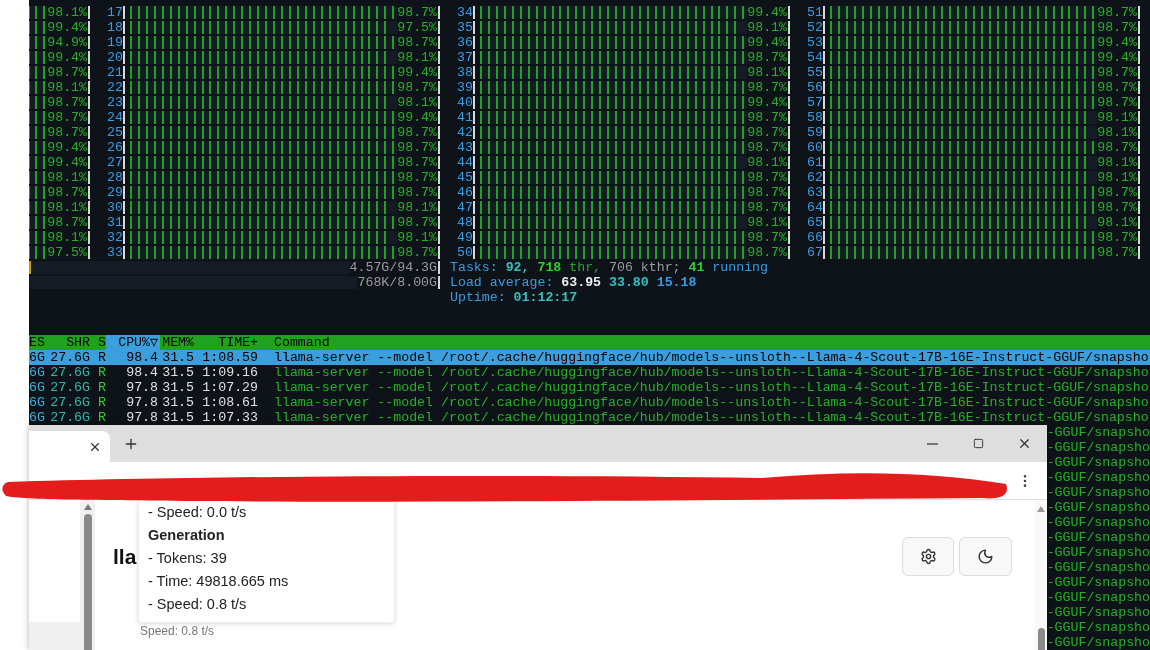 Image resolution: width=1150 pixels, height=650 pixels. What do you see at coordinates (465, 147) in the screenshot?
I see `cpu-number: 43` at bounding box center [465, 147].